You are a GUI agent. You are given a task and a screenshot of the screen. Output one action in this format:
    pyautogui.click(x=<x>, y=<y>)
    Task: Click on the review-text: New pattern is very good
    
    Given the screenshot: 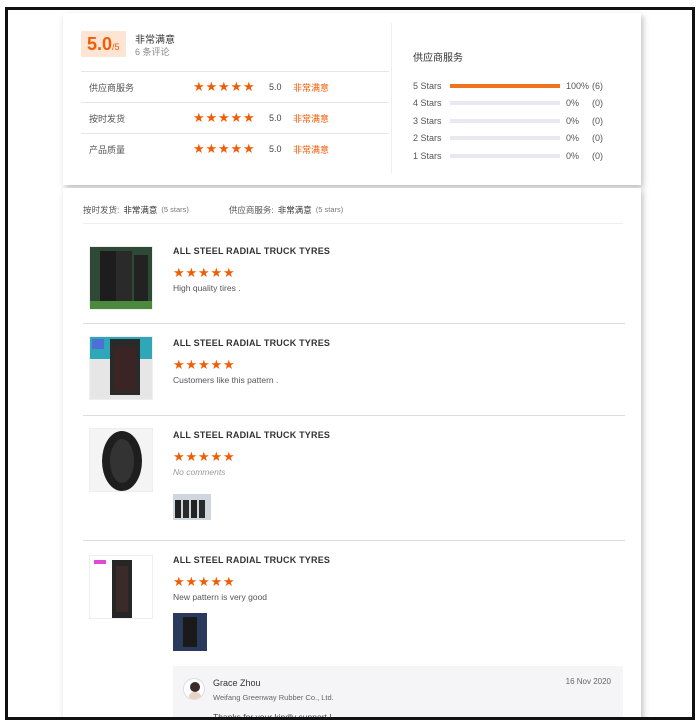 What is the action you would take?
    pyautogui.click(x=220, y=597)
    